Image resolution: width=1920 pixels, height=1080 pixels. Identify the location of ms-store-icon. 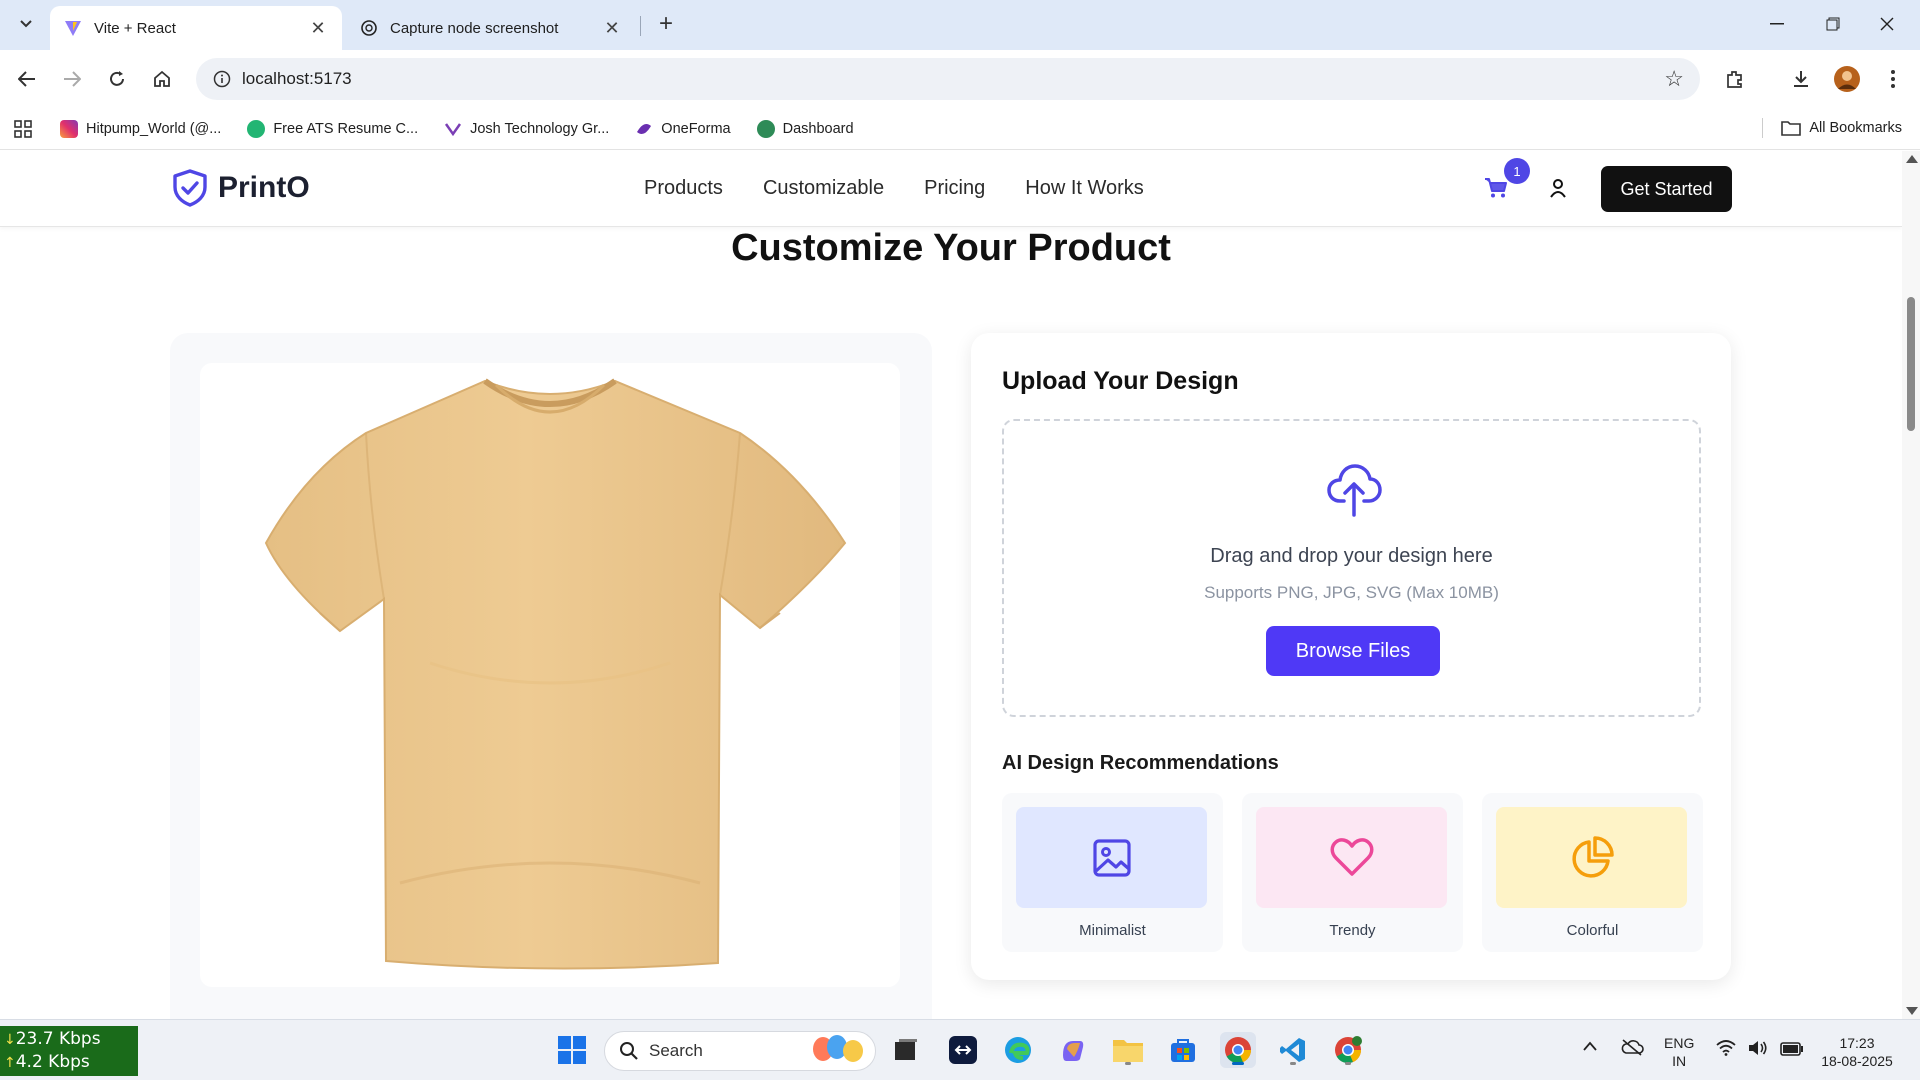
(1183, 1050).